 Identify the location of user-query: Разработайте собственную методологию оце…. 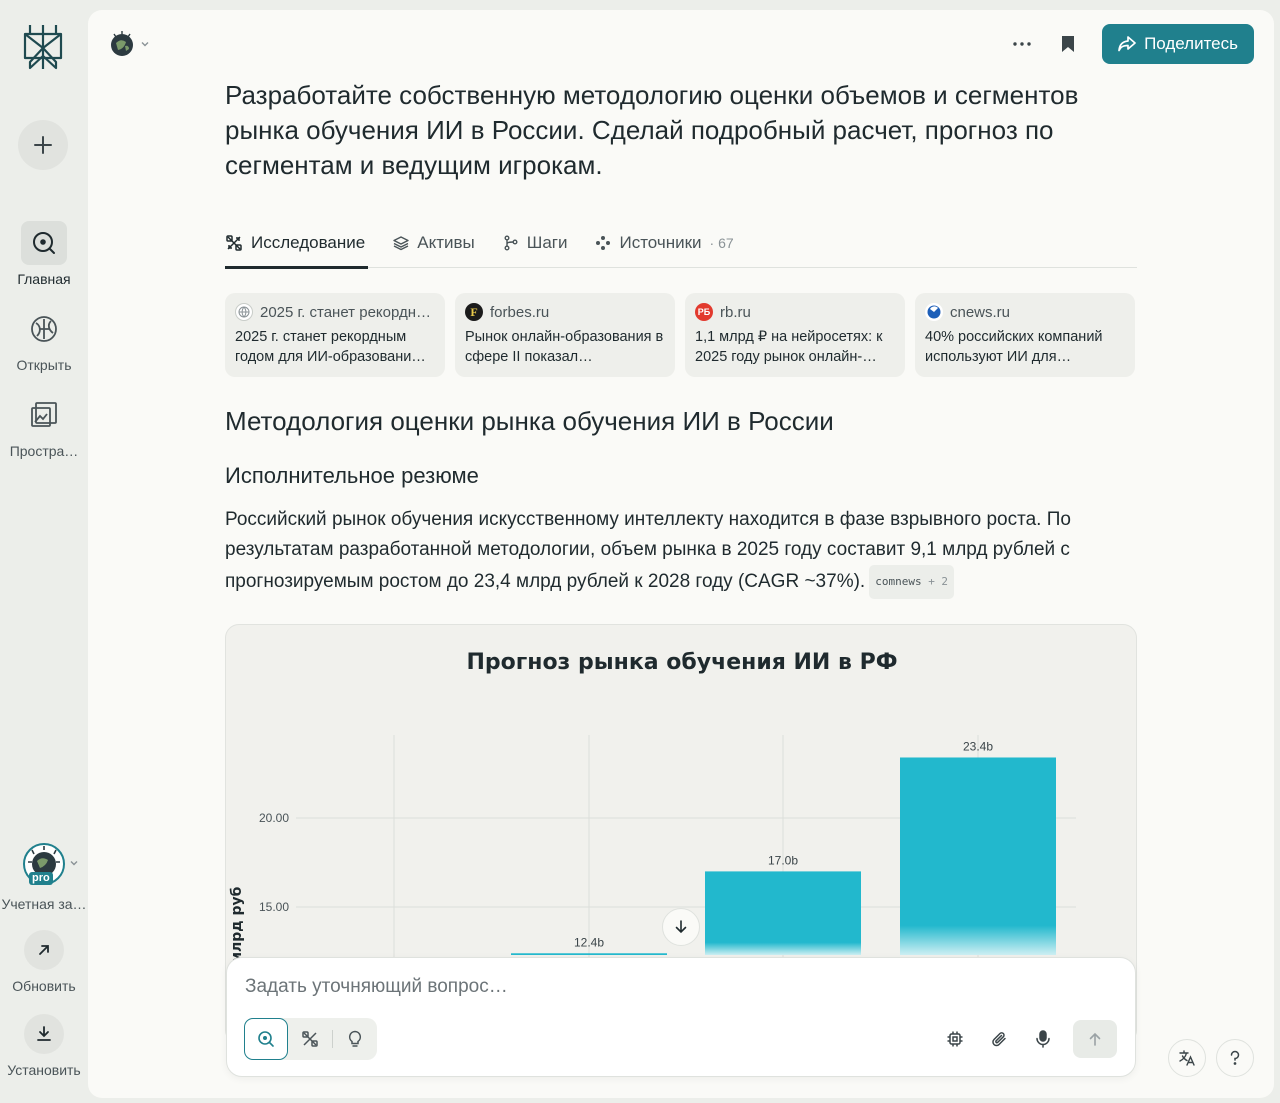
(652, 130).